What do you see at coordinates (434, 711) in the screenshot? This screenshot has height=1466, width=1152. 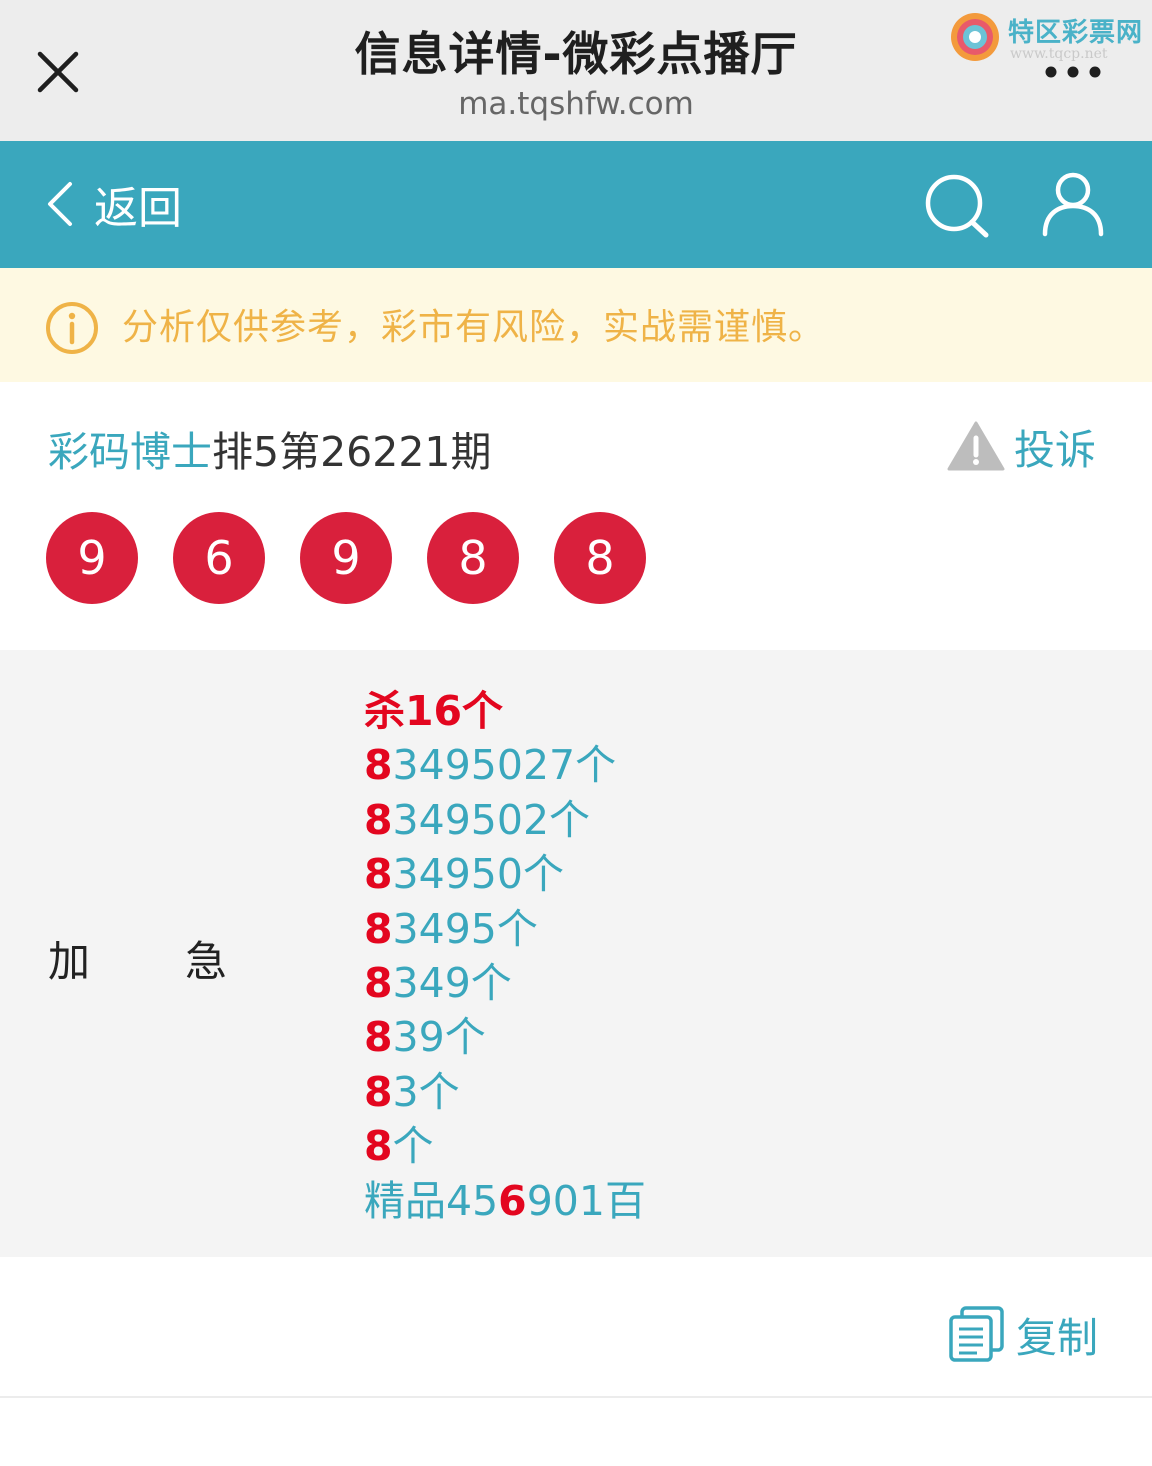 I see `kill-line: 杀16个` at bounding box center [434, 711].